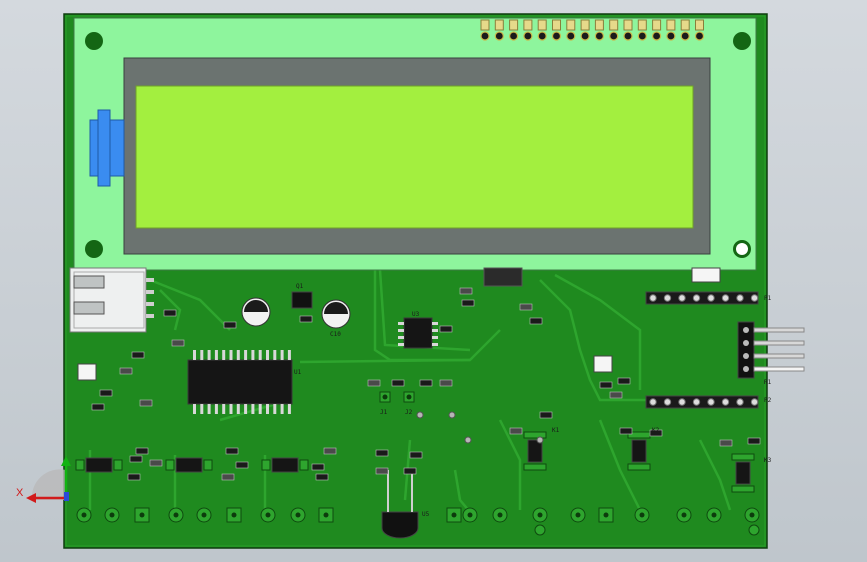 This screenshot has width=867, height=562. I want to click on usb-slot-bottom, so click(89, 308).